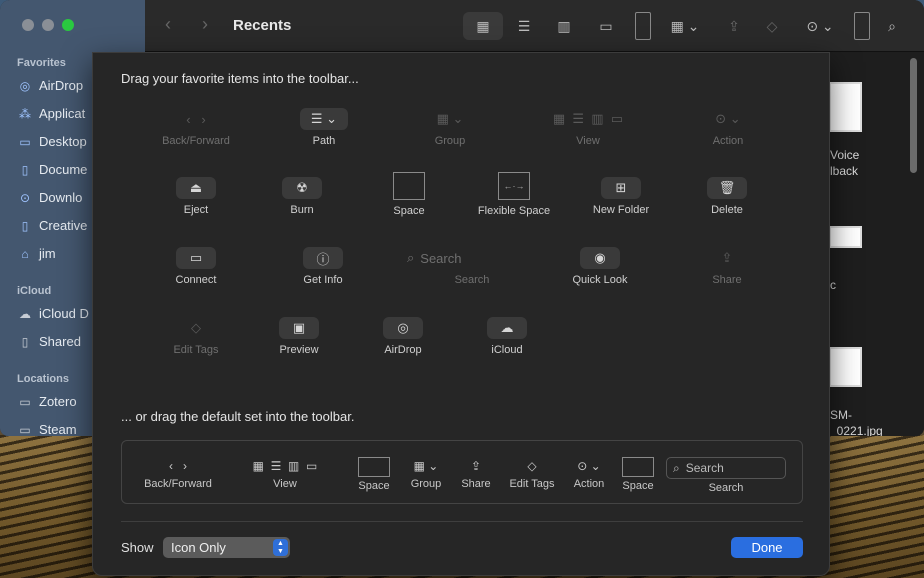 Image resolution: width=924 pixels, height=578 pixels. Describe the element at coordinates (726, 488) in the screenshot. I see `item-label: Search` at that location.